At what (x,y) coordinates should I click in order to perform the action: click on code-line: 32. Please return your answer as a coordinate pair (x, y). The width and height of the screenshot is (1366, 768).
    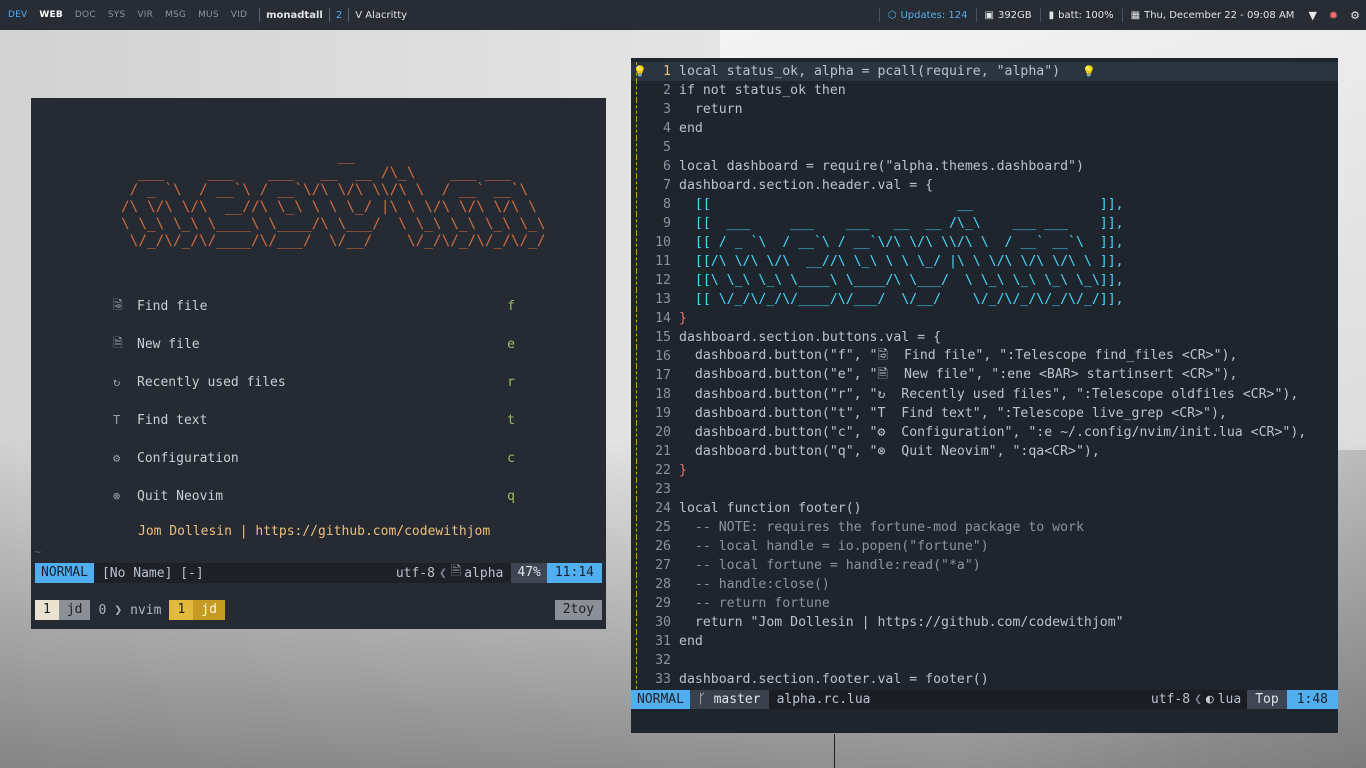
    Looking at the image, I should click on (984, 660).